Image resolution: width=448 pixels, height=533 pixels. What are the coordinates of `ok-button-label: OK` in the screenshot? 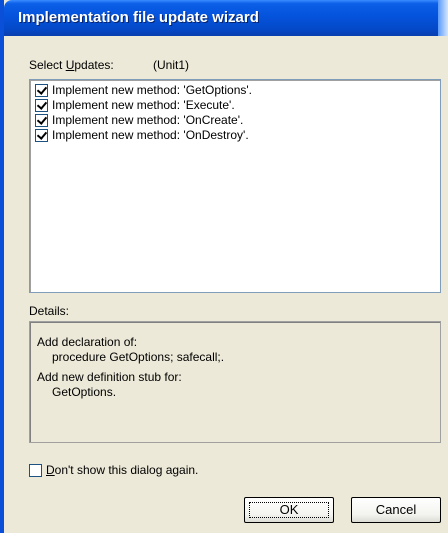 It's located at (289, 509).